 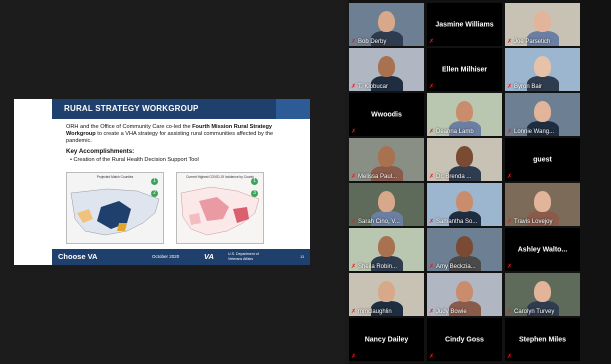 I want to click on participant-tile: ✗ Judy Bowie, so click(x=464, y=294).